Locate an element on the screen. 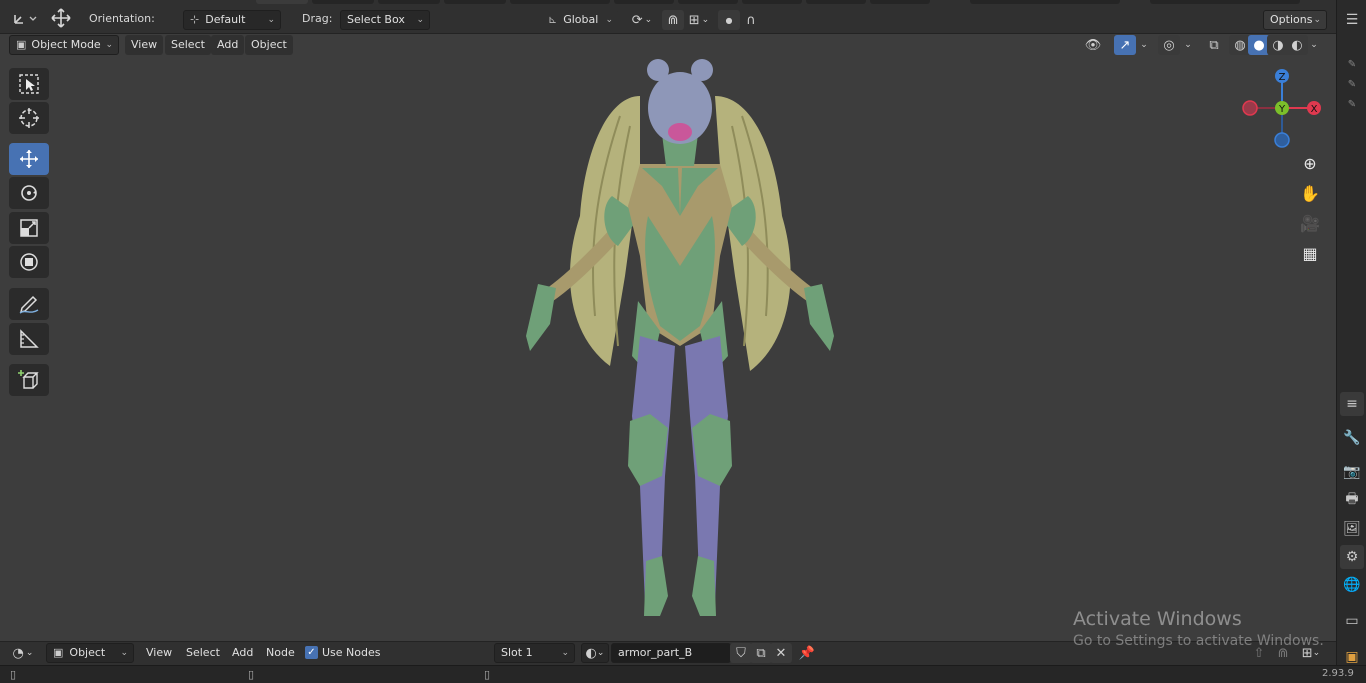 The height and width of the screenshot is (683, 1366). tab-output: 🖶 is located at coordinates (1352, 500).